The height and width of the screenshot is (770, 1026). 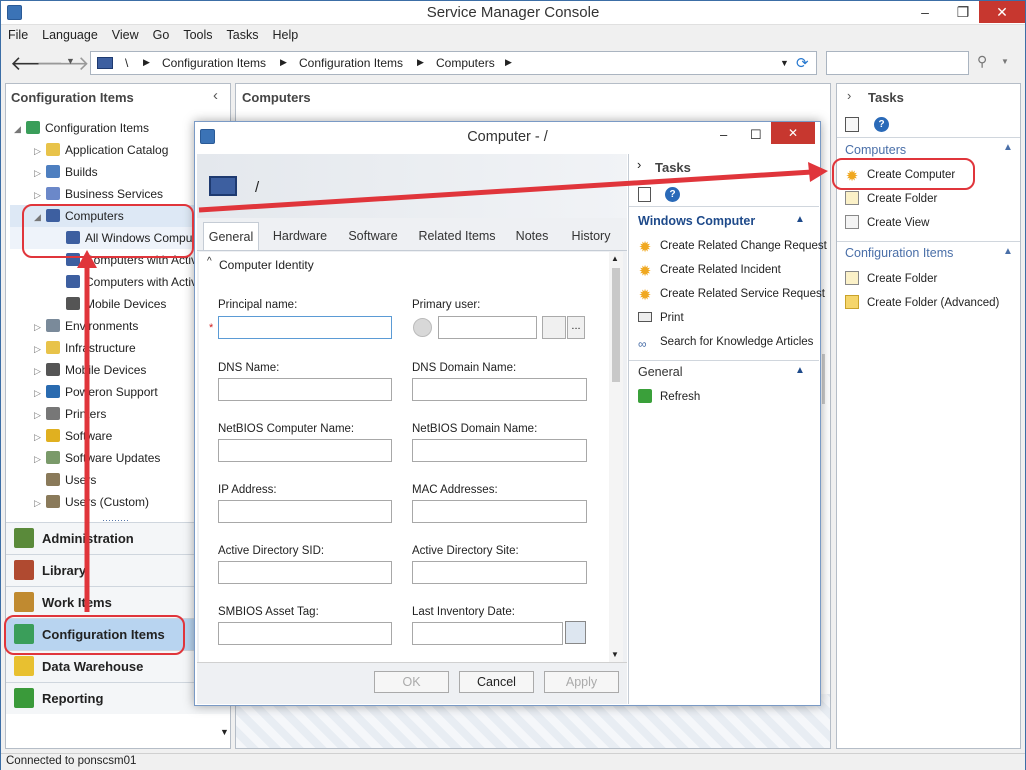 What do you see at coordinates (87, 259) in the screenshot?
I see `arrow-up-head` at bounding box center [87, 259].